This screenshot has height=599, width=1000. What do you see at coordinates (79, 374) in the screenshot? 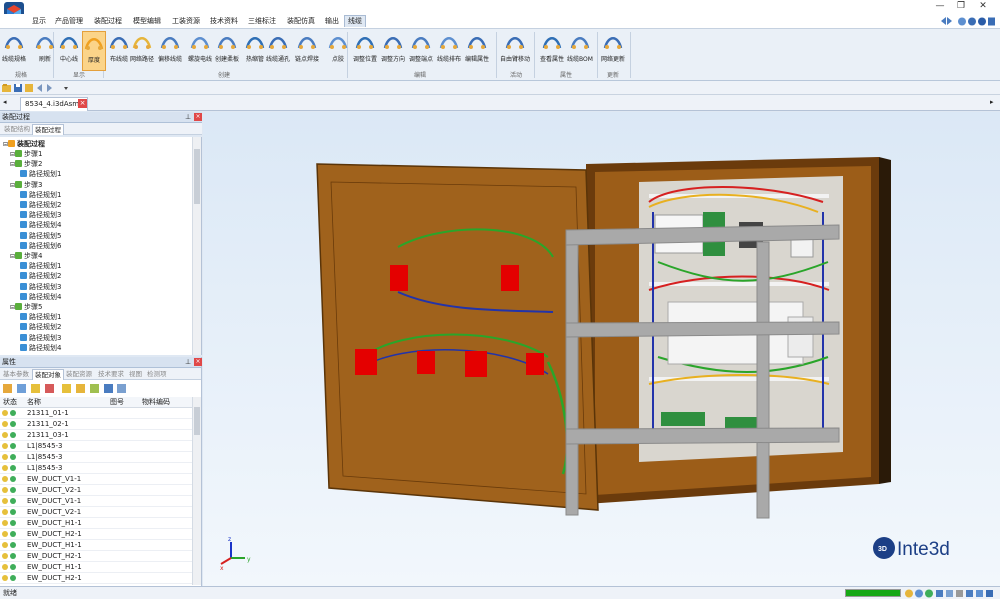
I see `tab-assembly-resources: 装配资源` at bounding box center [79, 374].